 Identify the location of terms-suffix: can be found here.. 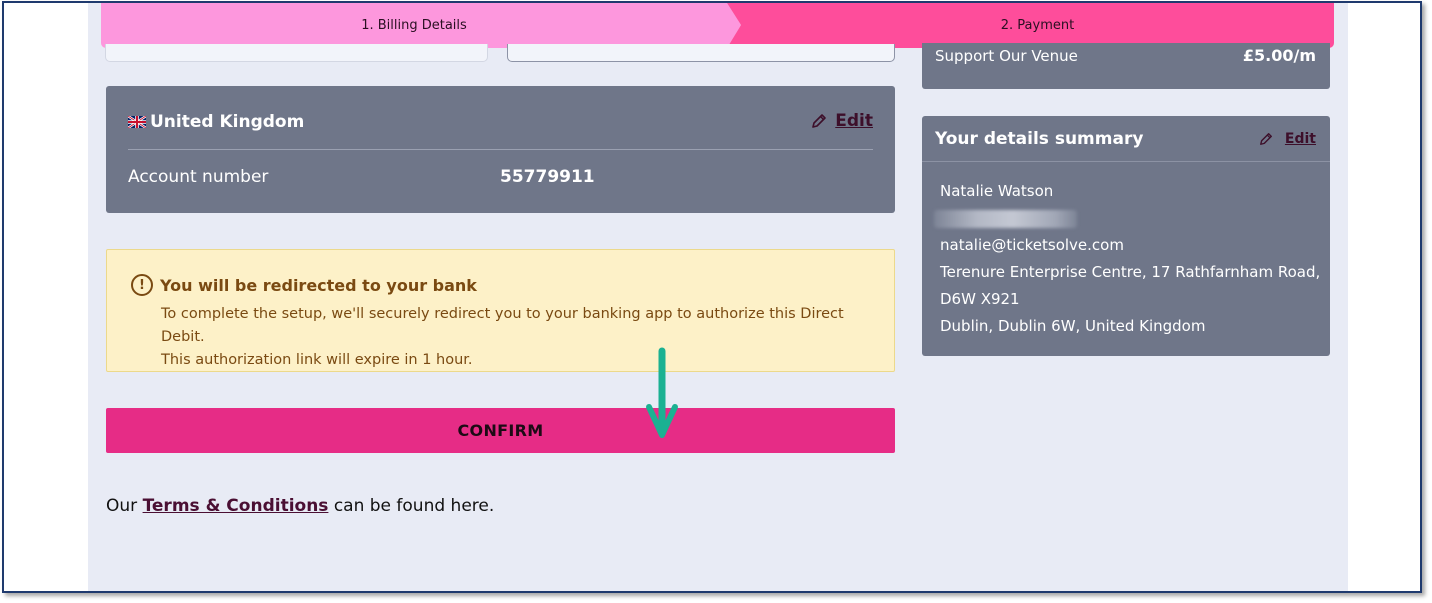
(411, 506).